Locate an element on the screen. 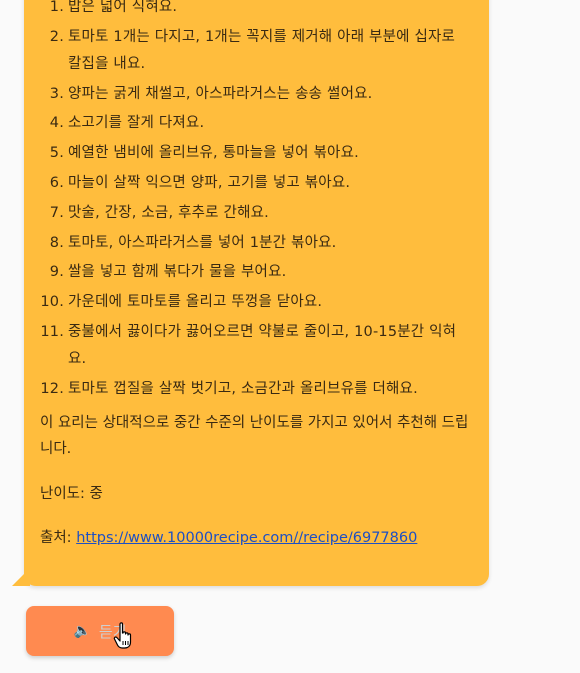 Image resolution: width=580 pixels, height=673 pixels. step-text: 밥은 넓어 식혀요. is located at coordinates (123, 7).